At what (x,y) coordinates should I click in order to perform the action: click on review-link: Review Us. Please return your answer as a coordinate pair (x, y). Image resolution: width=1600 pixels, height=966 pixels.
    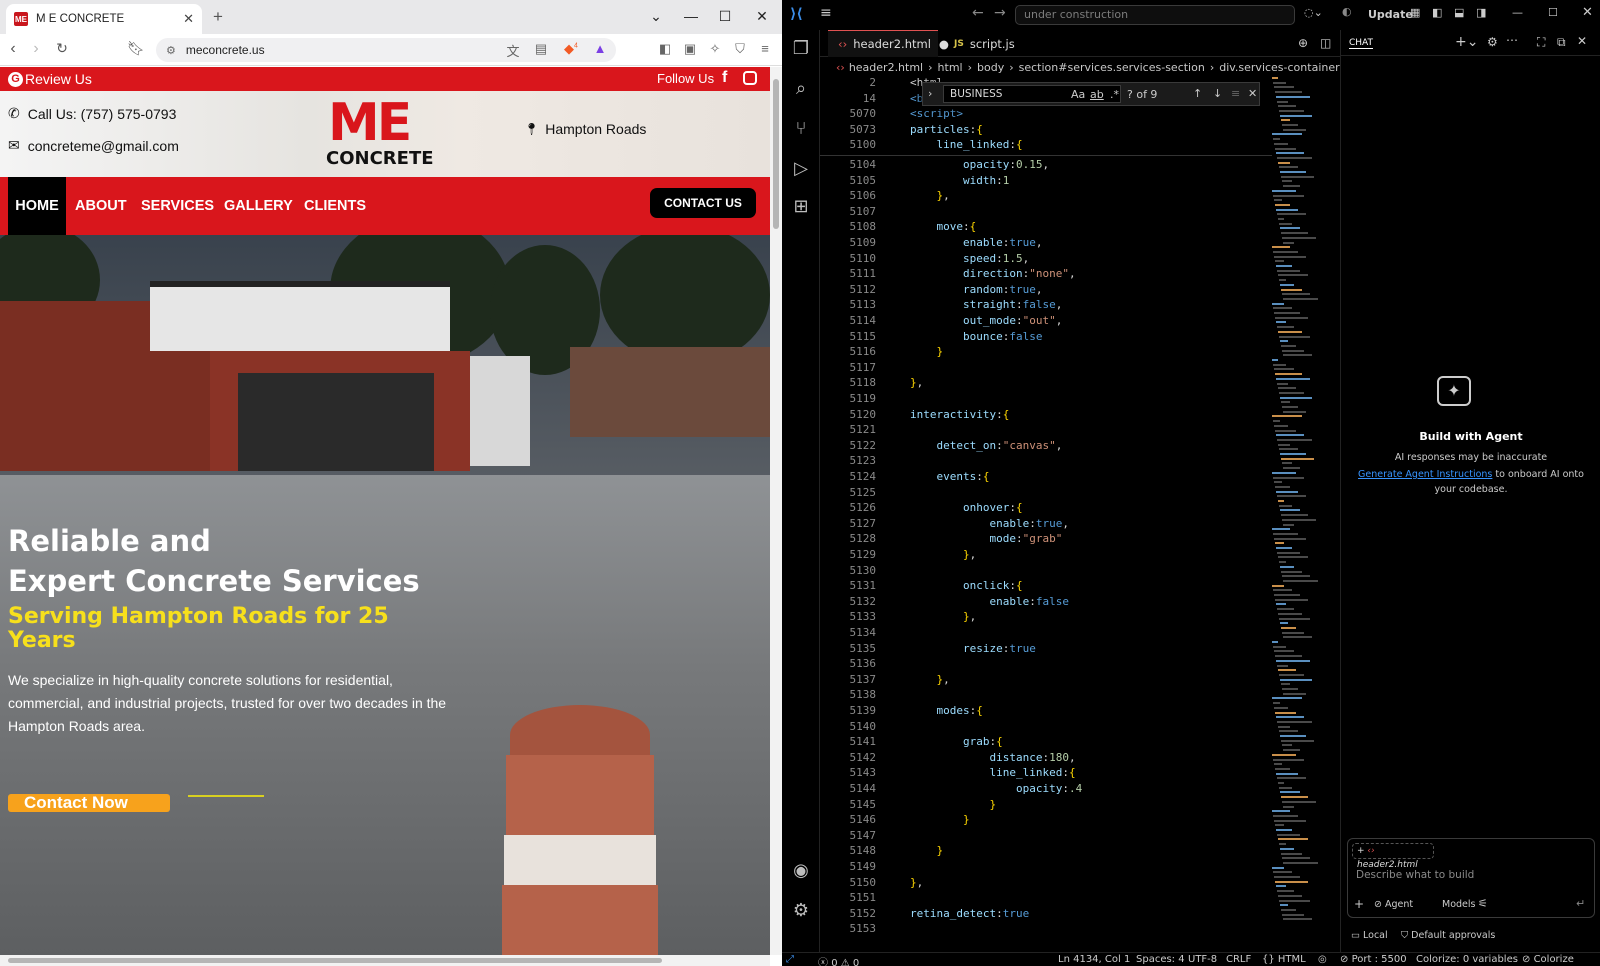
    Looking at the image, I should click on (58, 79).